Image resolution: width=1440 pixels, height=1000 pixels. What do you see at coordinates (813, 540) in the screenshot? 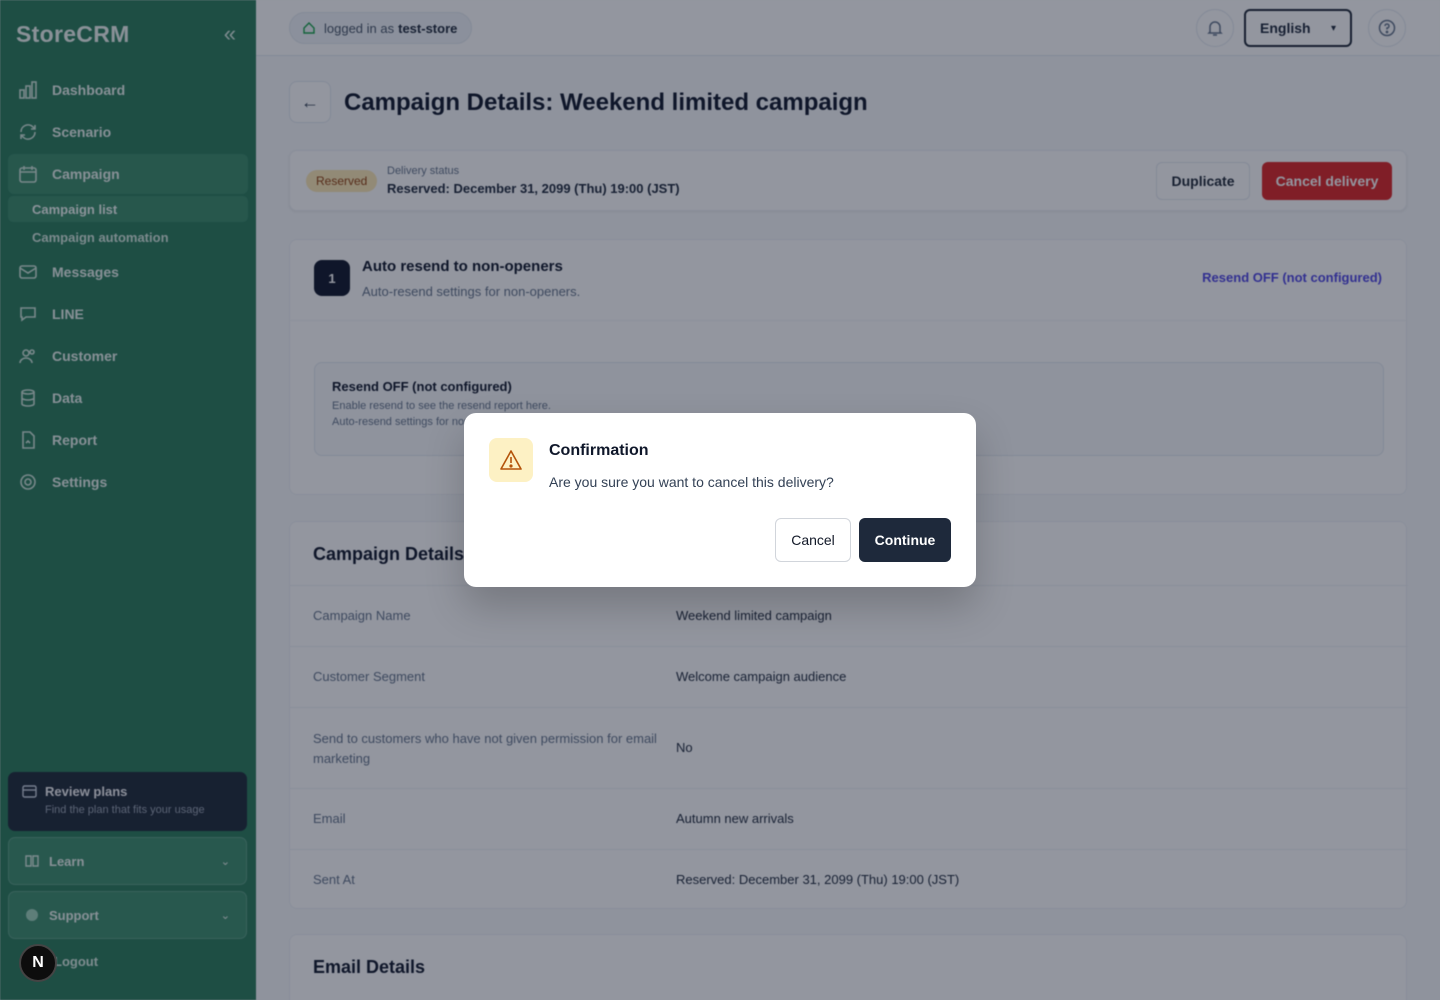
I see `cancel-button: Cancel` at bounding box center [813, 540].